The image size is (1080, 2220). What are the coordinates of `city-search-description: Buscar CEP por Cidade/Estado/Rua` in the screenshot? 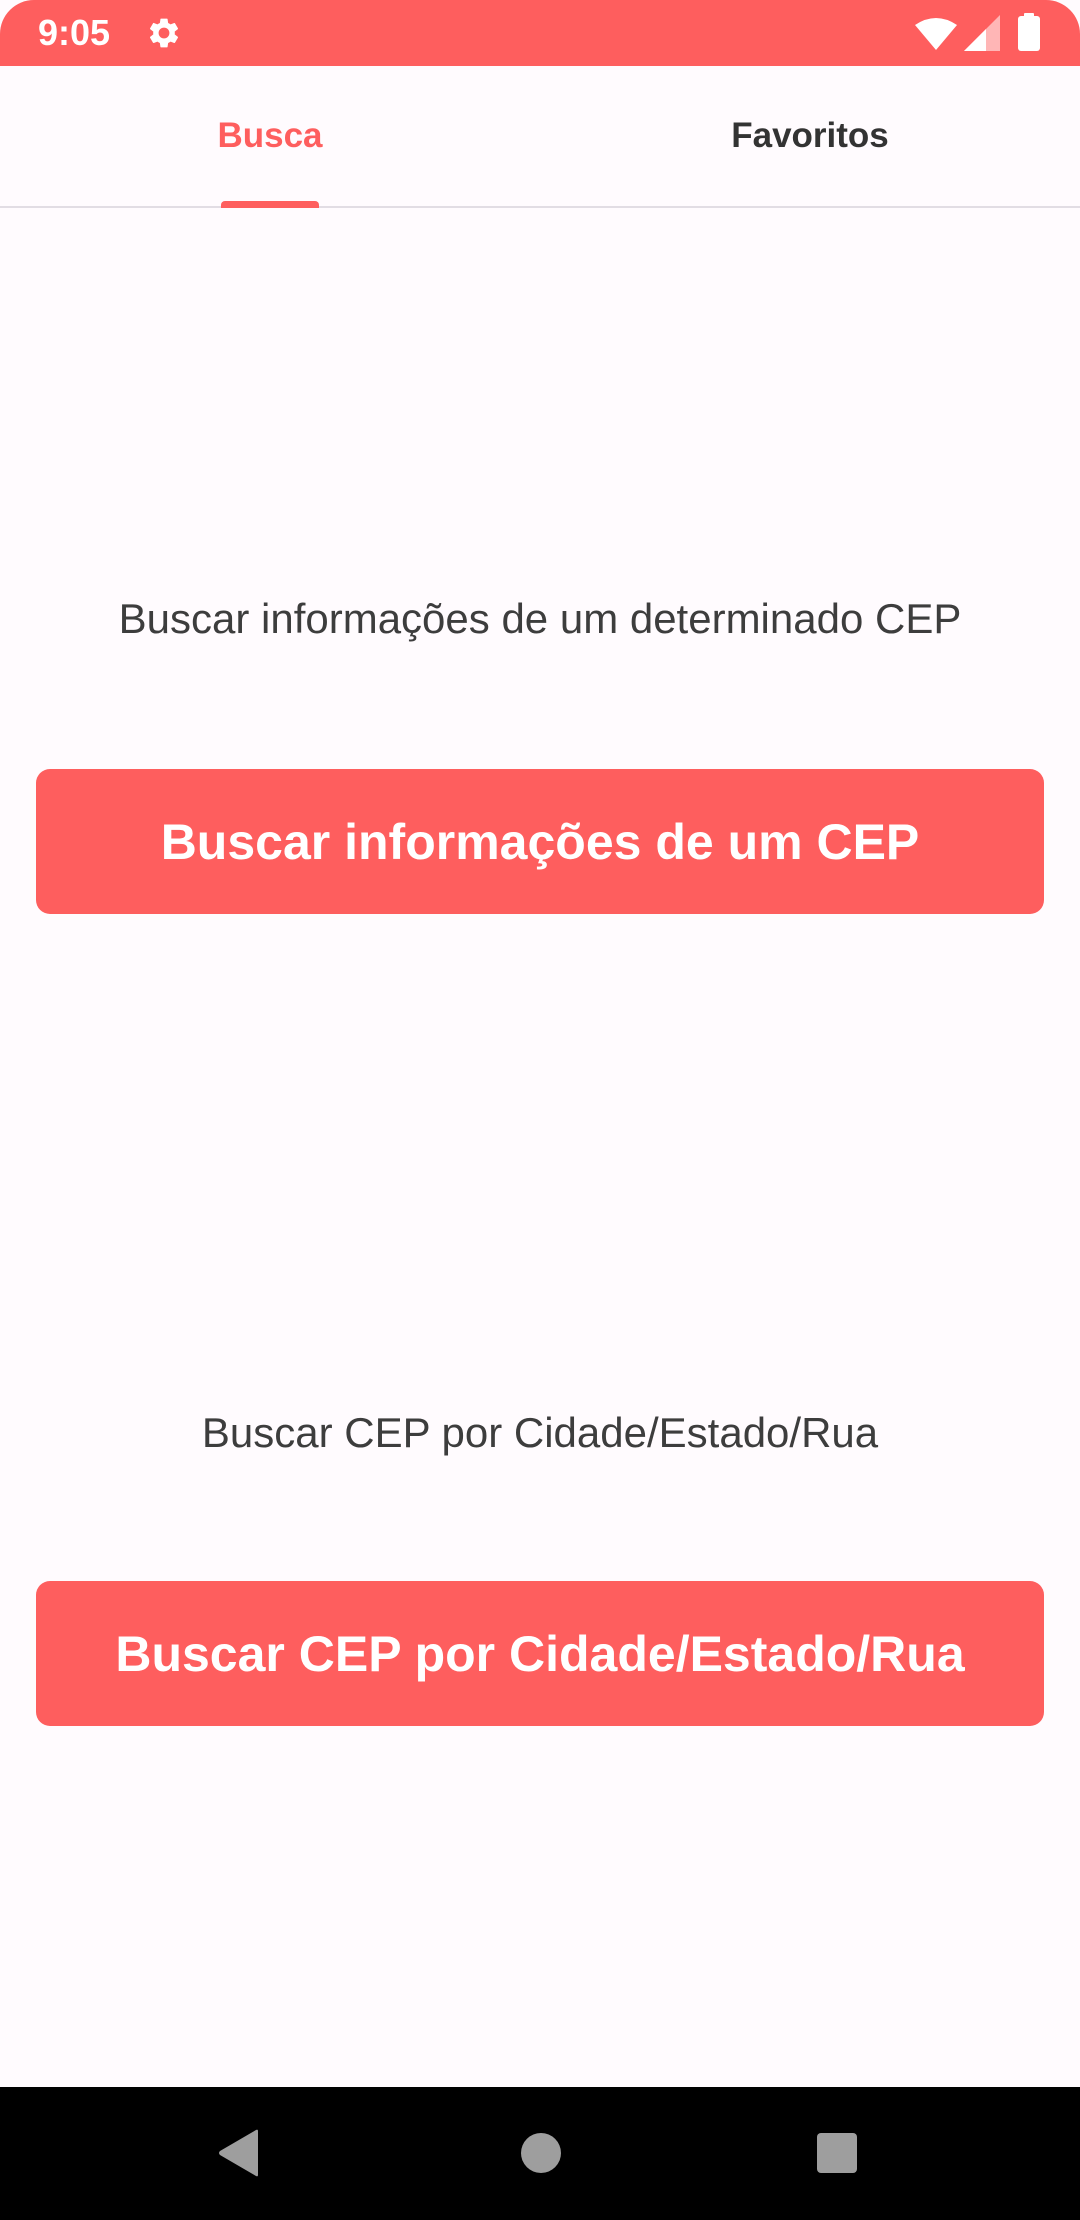 It's located at (540, 1432).